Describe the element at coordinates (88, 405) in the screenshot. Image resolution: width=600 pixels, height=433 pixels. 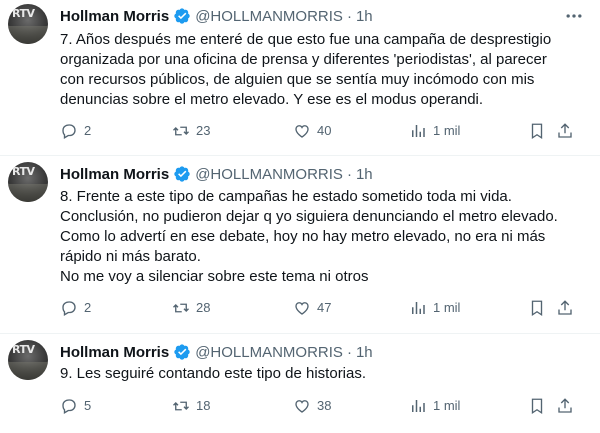
I see `reply-count: 5` at that location.